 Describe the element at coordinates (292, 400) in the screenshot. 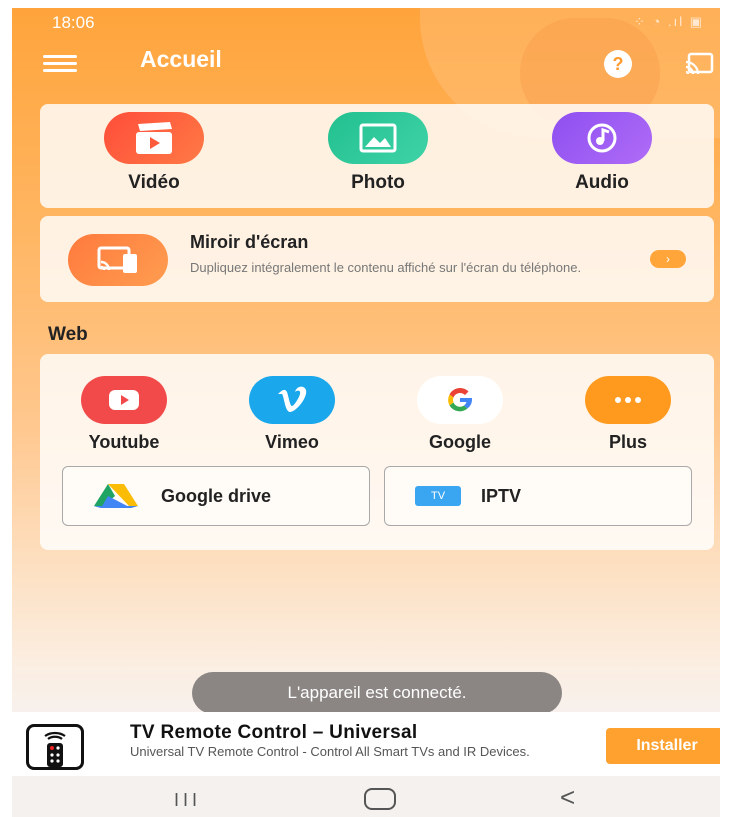

I see `vimeo-icon` at that location.